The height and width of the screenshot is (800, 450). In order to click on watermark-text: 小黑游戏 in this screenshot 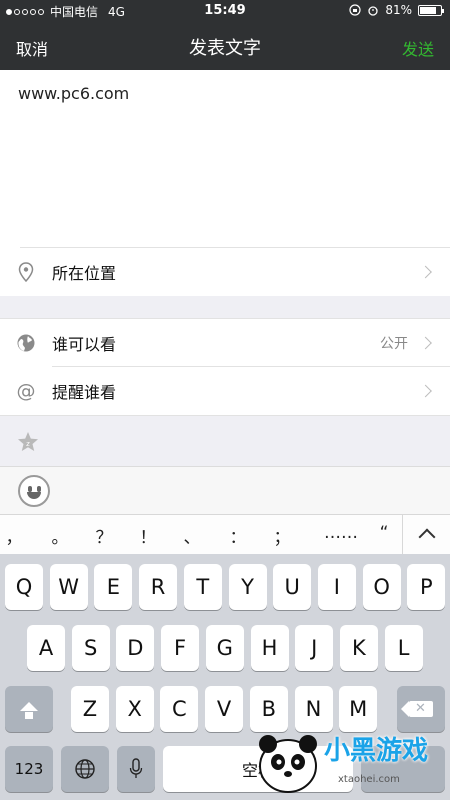, I will do `click(376, 751)`.